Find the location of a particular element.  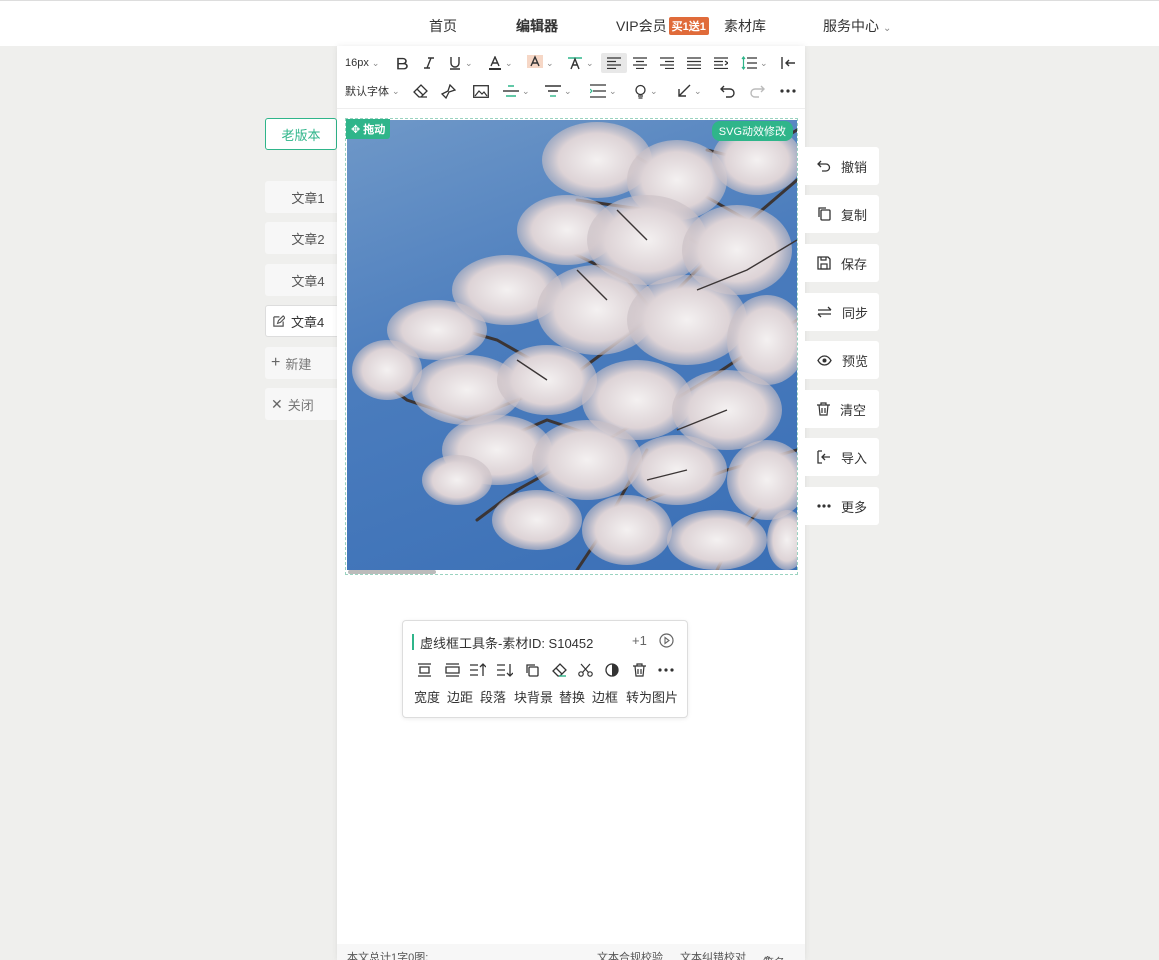

eraser-icon is located at coordinates (420, 91).